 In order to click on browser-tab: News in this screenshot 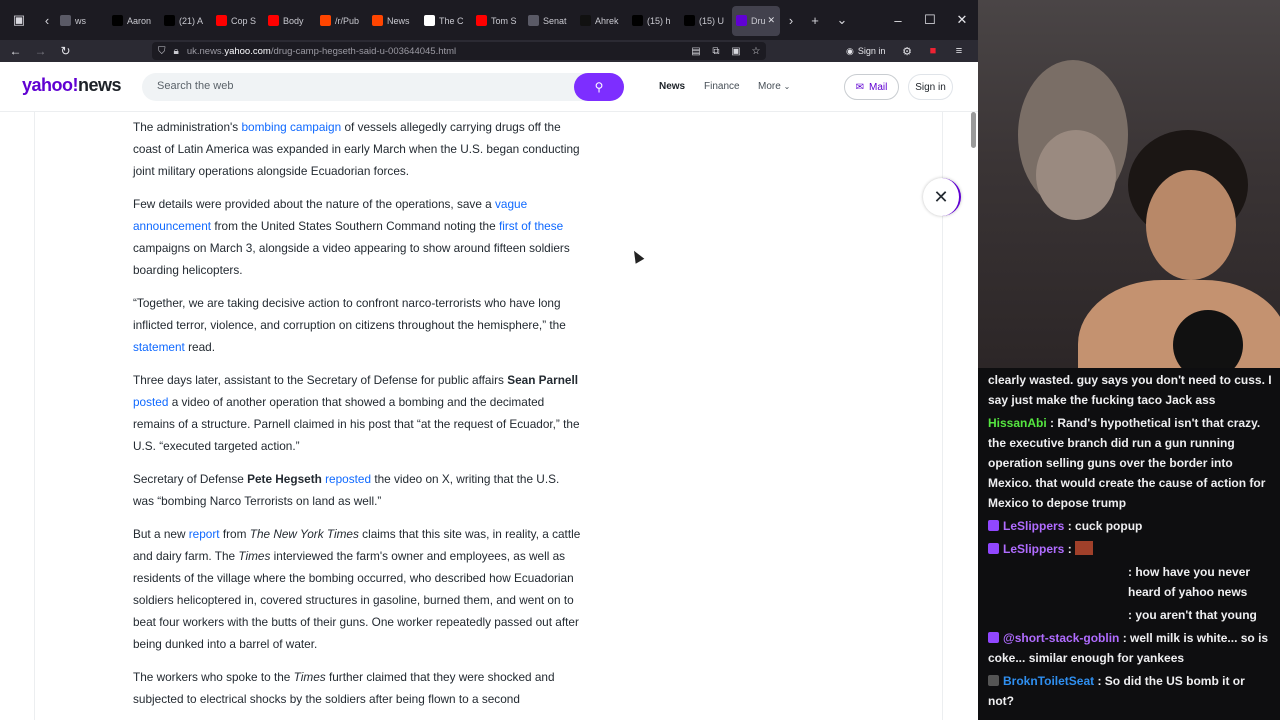, I will do `click(394, 21)`.